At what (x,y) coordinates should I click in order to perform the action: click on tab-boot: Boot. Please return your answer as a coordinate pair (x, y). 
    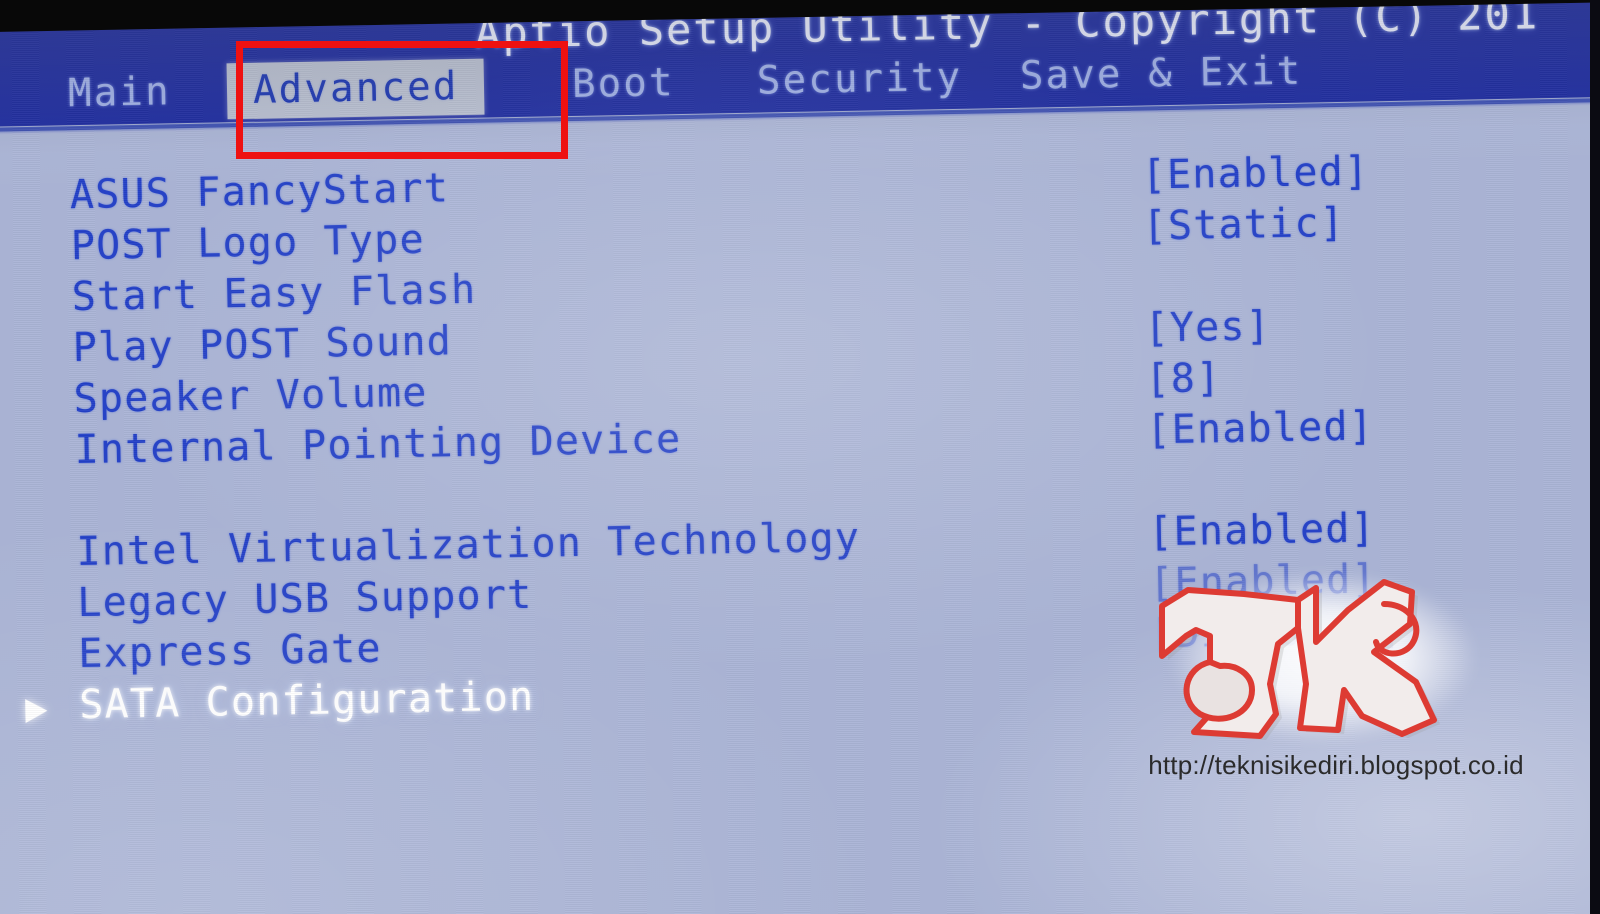
    Looking at the image, I should click on (623, 84).